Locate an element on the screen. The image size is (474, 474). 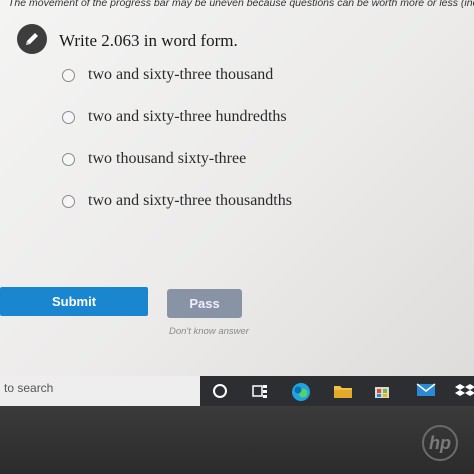
pass-button: Pass is located at coordinates (204, 303).